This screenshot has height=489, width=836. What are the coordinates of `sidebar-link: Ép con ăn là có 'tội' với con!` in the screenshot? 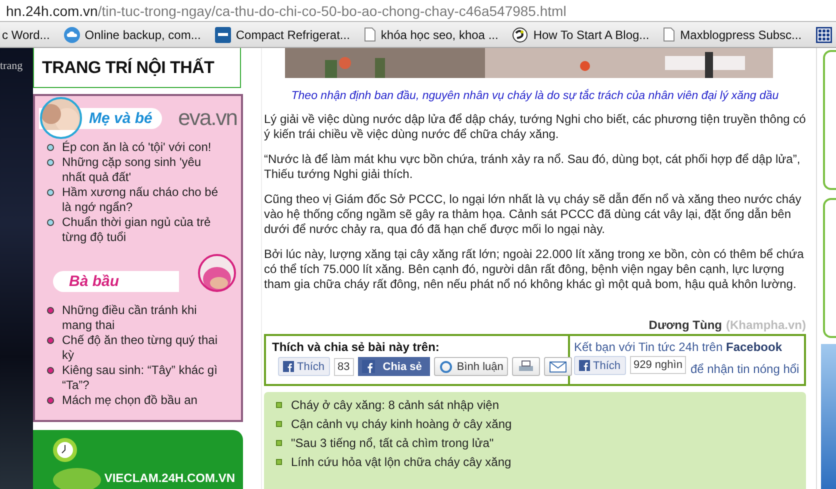 It's located at (137, 147).